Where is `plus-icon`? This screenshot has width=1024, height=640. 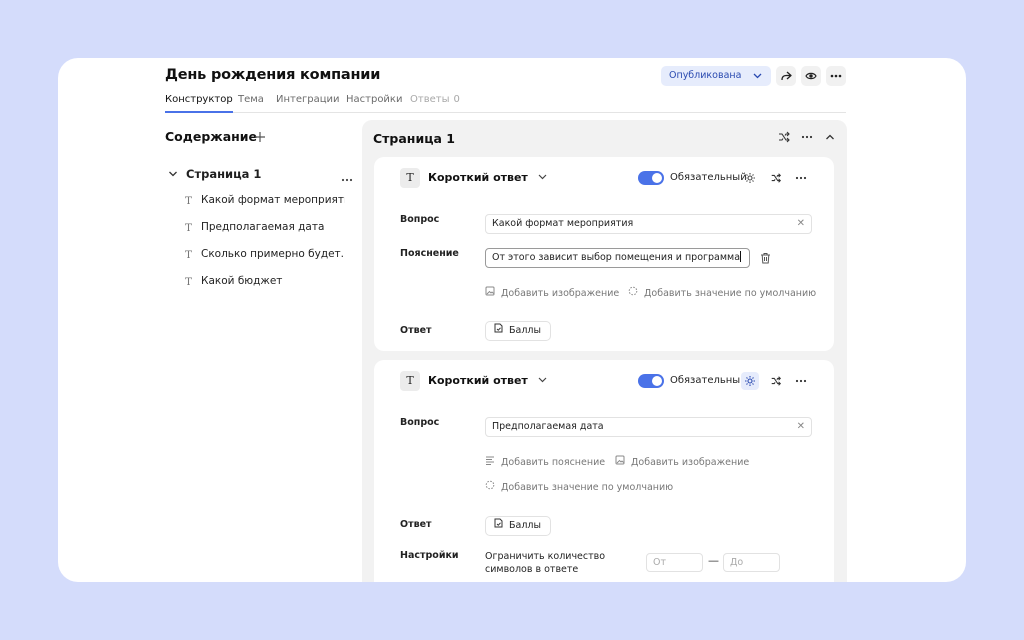 plus-icon is located at coordinates (260, 137).